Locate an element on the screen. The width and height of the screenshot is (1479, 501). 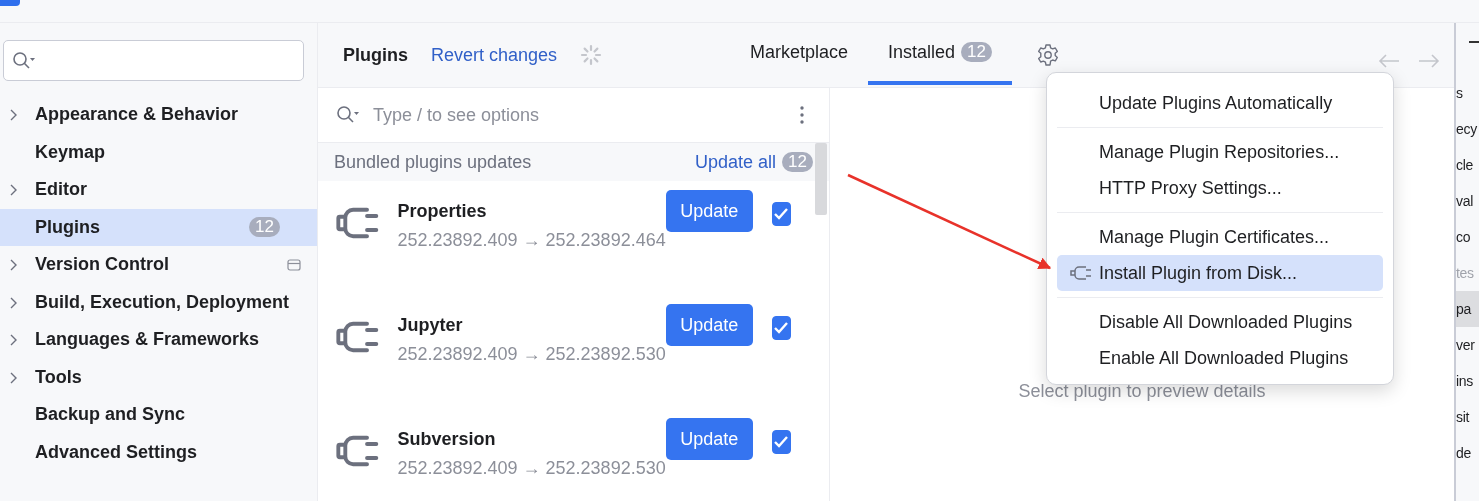
plugin-version: 252.23892.409 → 252.23892.464 is located at coordinates (531, 240).